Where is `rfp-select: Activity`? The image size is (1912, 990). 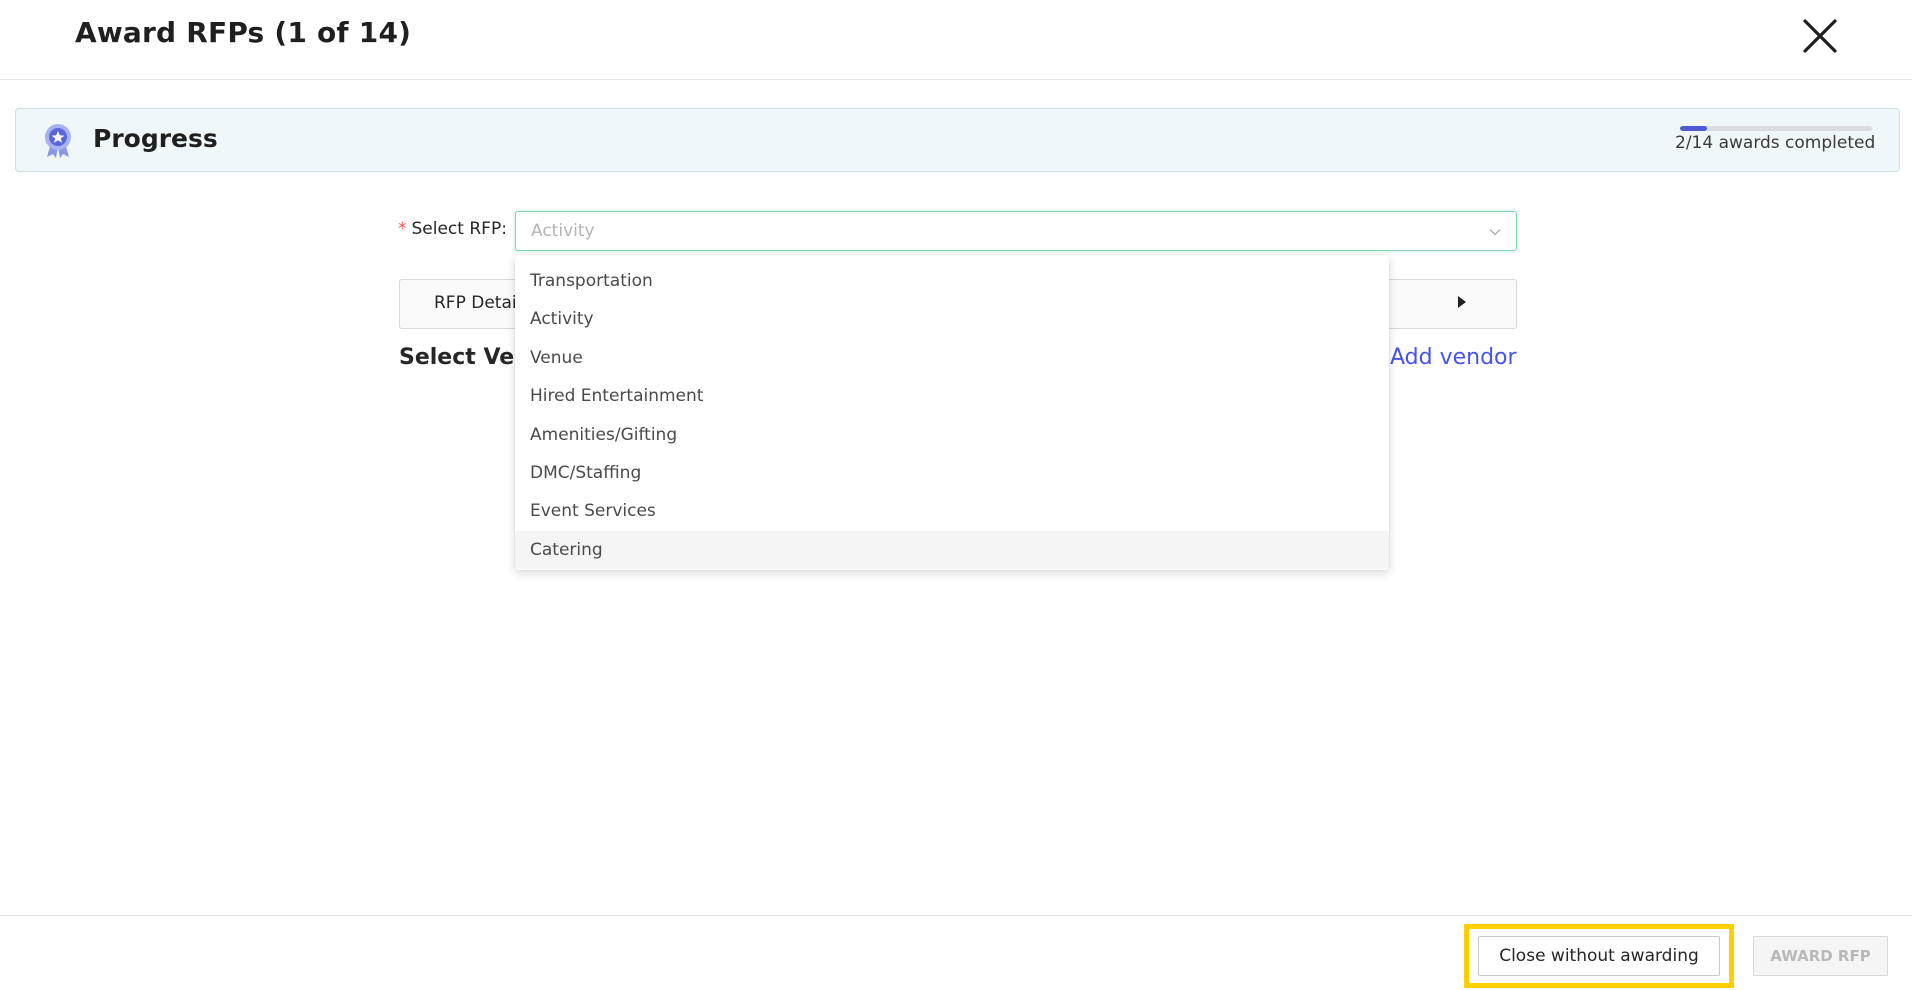
rfp-select: Activity is located at coordinates (1016, 231).